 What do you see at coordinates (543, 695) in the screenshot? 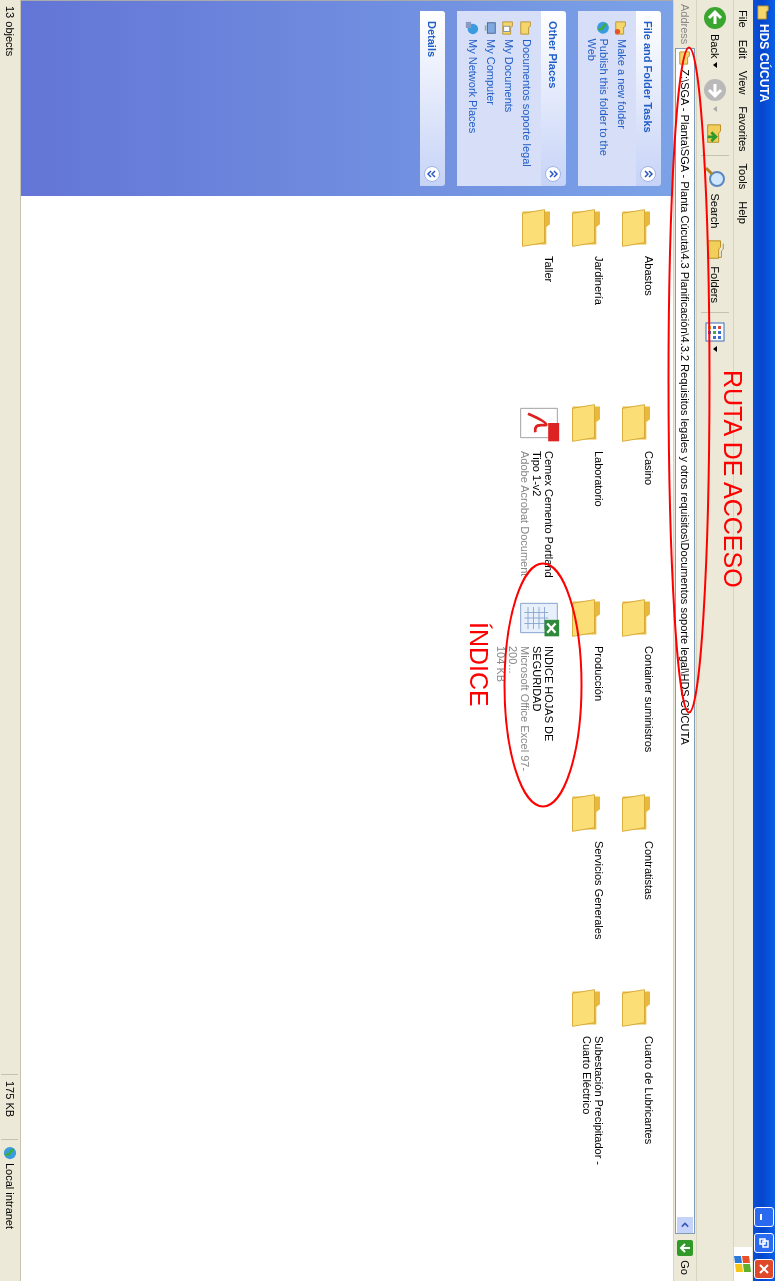
I see `file-name: INDICE HOJAS DE SEGURIDAD` at bounding box center [543, 695].